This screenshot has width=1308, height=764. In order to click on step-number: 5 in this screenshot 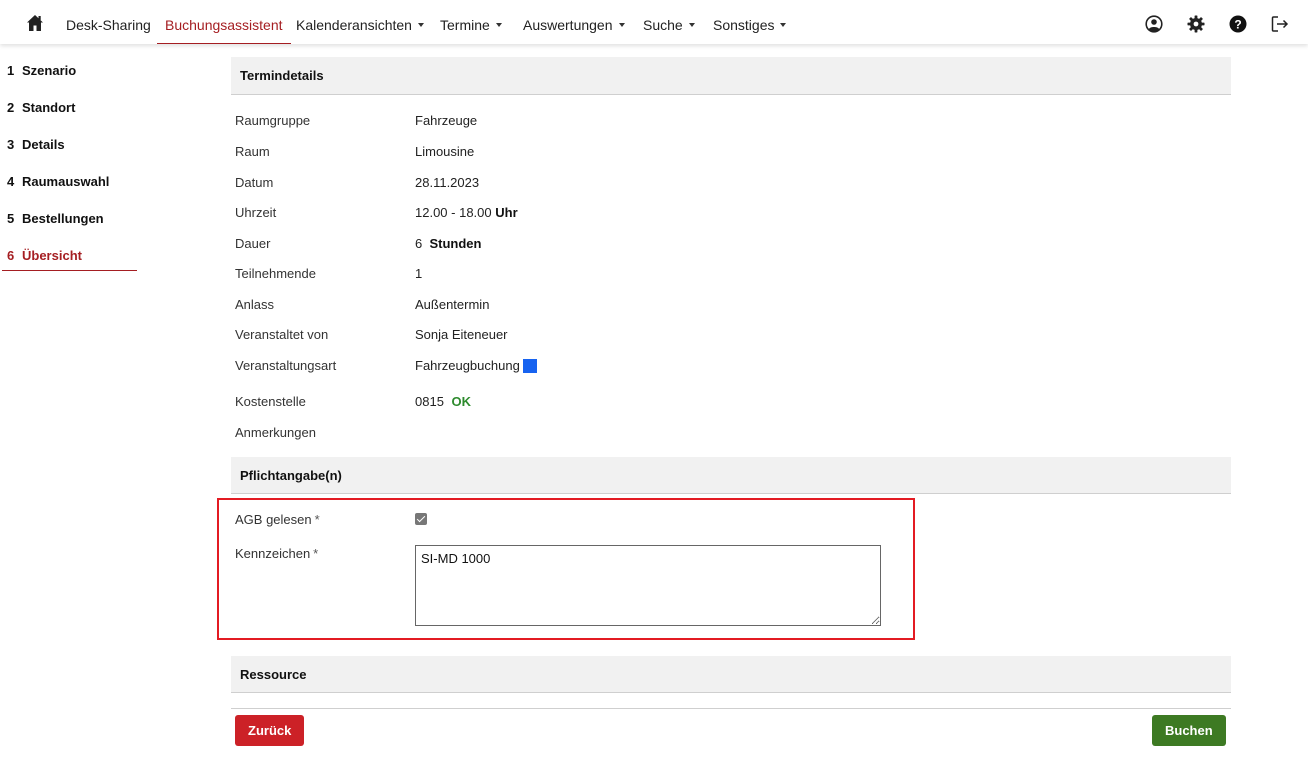, I will do `click(11, 218)`.